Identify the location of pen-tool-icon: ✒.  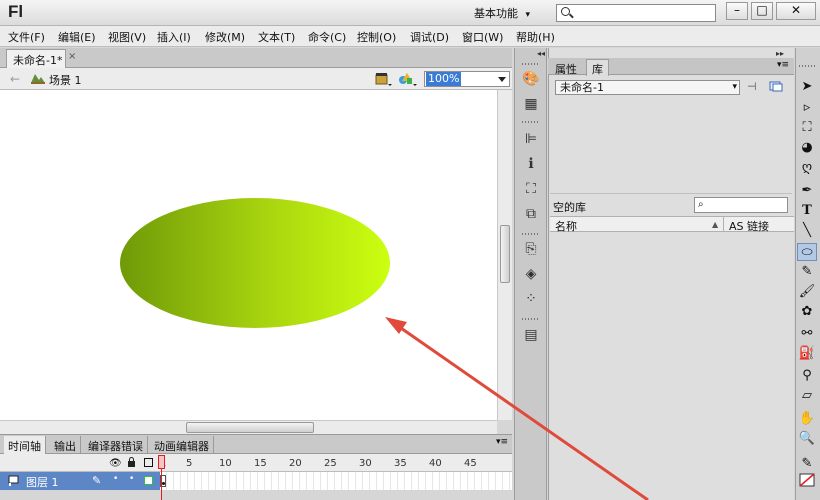
(807, 191).